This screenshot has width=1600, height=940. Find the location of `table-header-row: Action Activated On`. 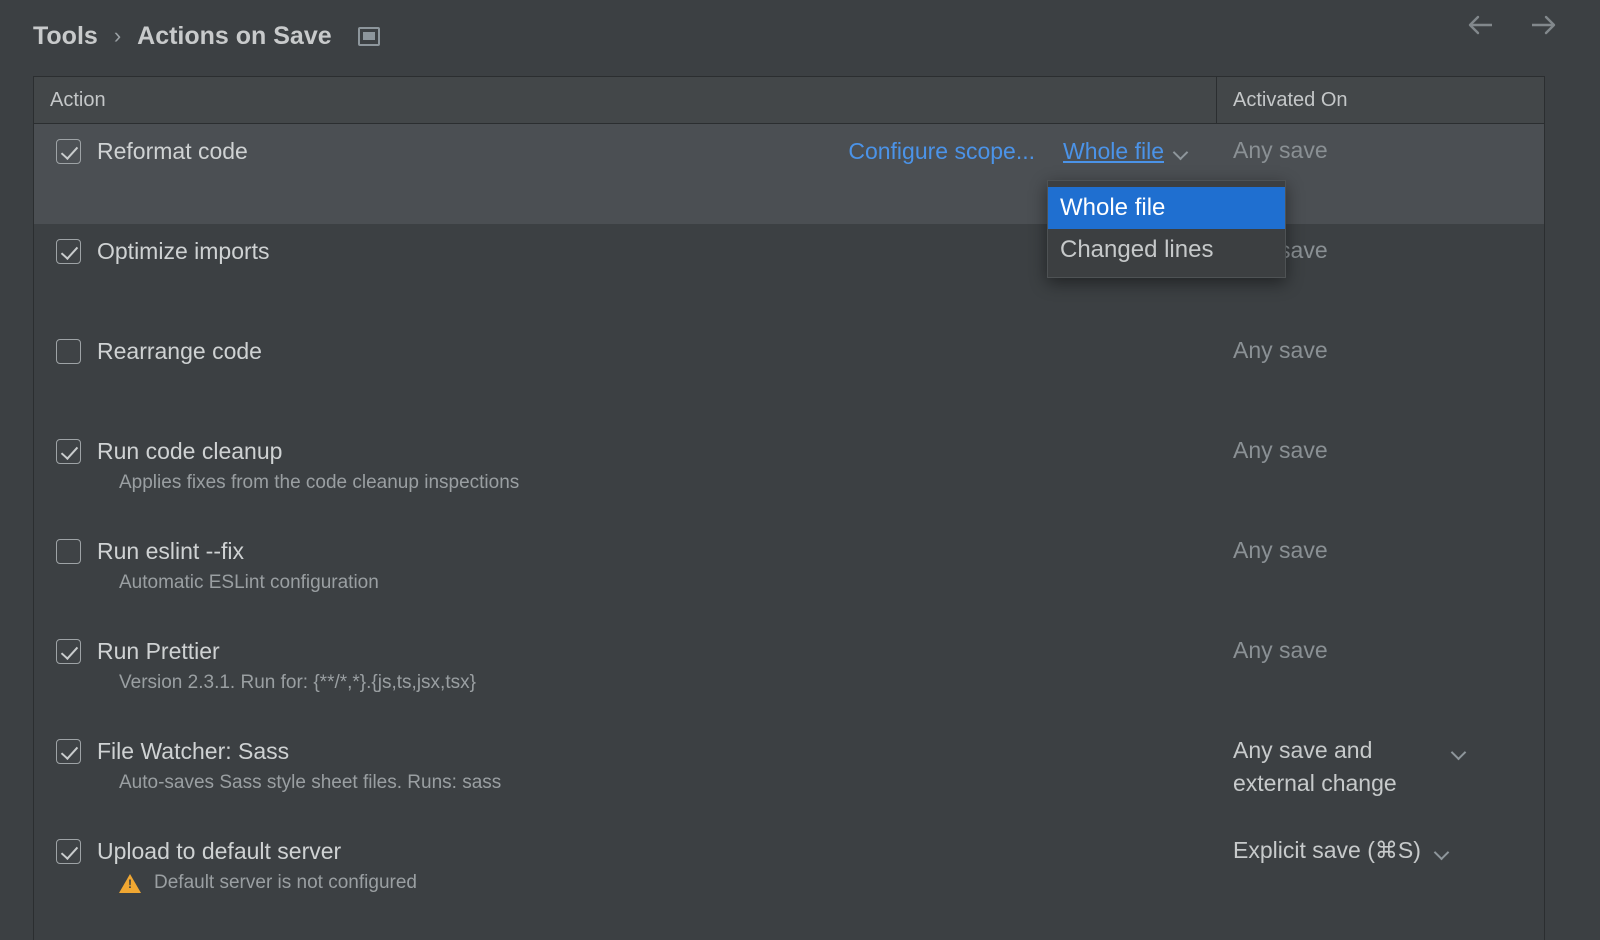

table-header-row: Action Activated On is located at coordinates (789, 100).